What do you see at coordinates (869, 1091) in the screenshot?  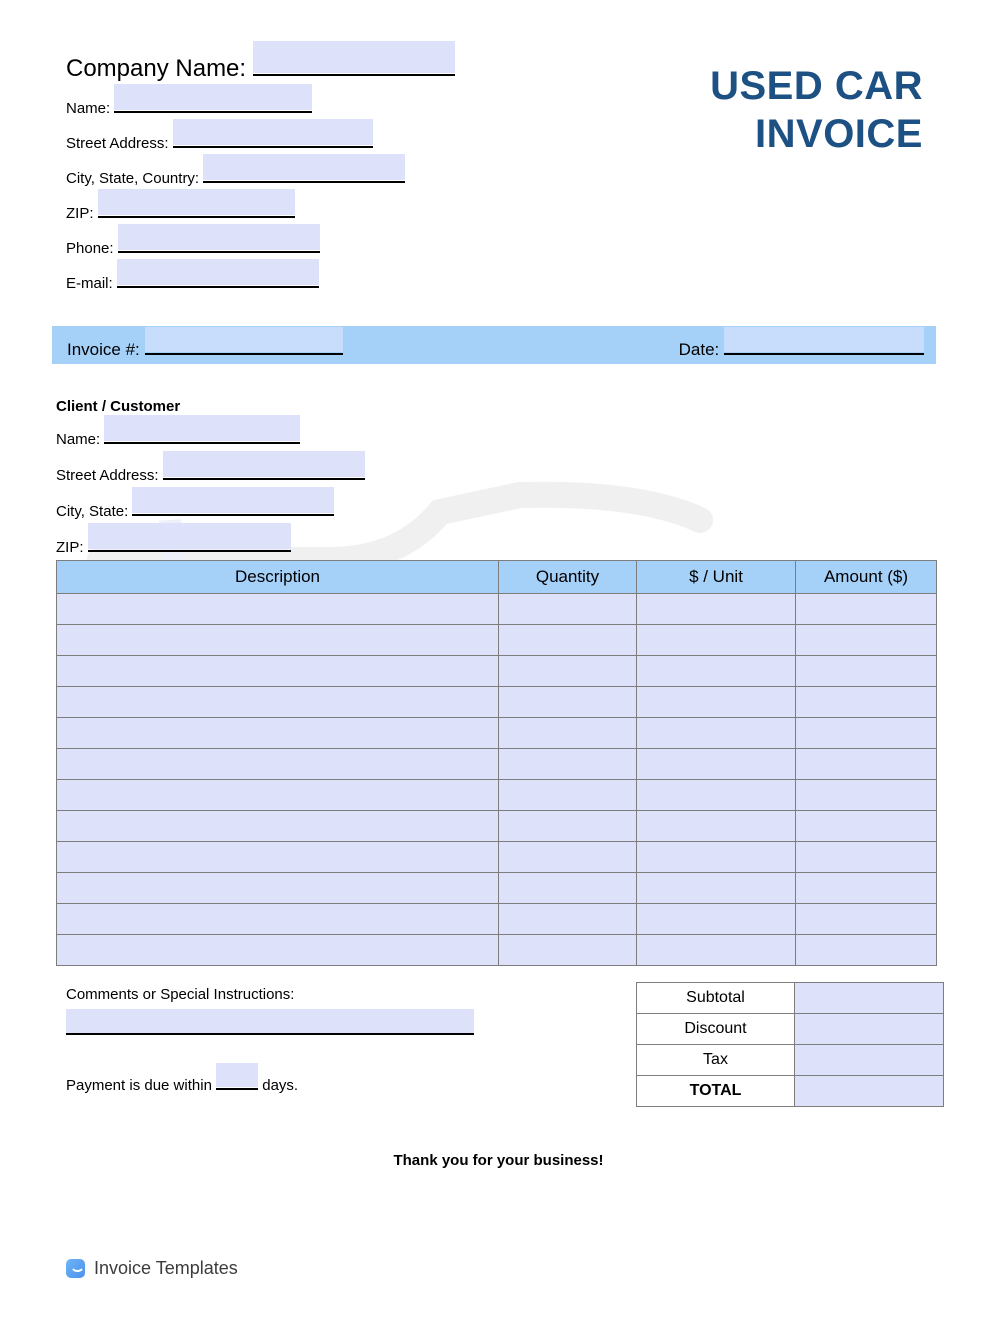 I see `totals-value-total` at bounding box center [869, 1091].